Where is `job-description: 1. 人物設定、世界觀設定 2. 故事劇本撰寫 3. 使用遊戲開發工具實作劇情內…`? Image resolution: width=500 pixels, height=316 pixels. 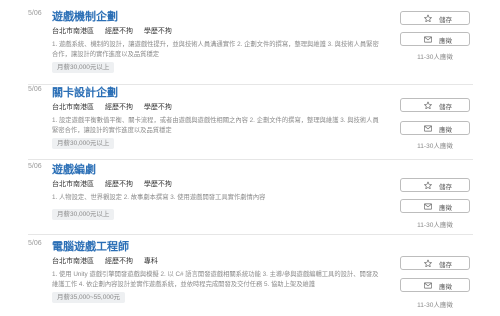
job-description: 1. 人物設定、世界觀設定 2. 故事劇本撰寫 3. 使用遊戲開發工具實作劇情內… is located at coordinates (159, 197).